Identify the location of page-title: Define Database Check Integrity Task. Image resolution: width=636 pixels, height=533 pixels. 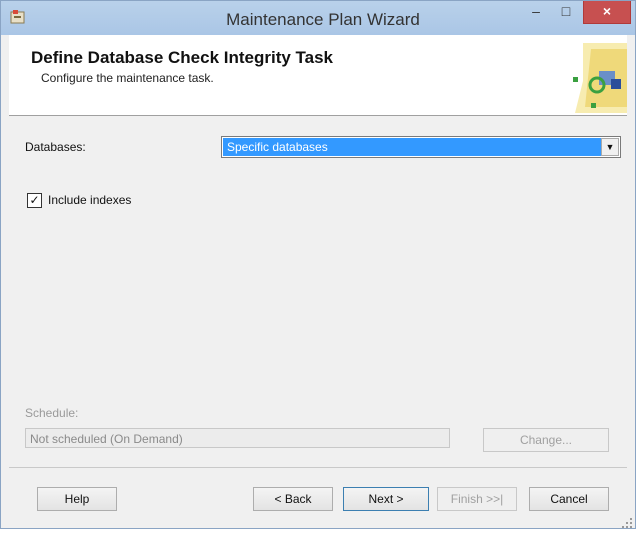
(182, 57).